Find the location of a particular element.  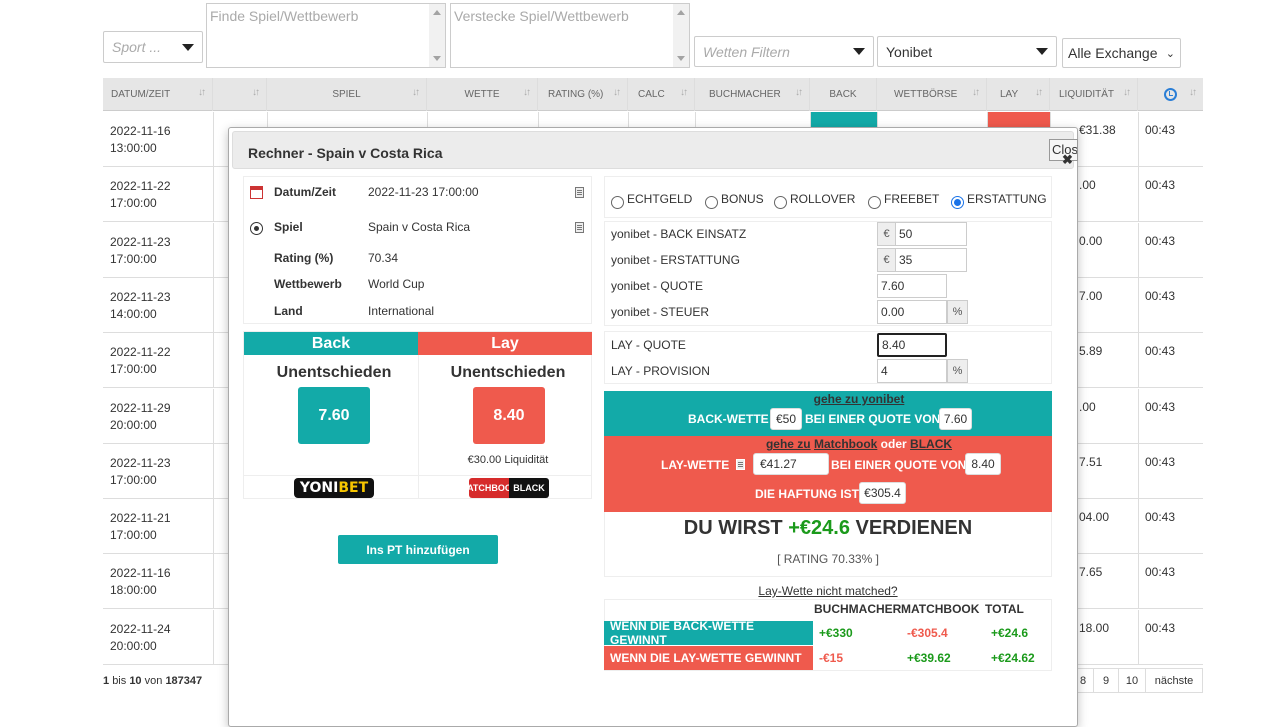

mode-radio-bonus is located at coordinates (711, 202).